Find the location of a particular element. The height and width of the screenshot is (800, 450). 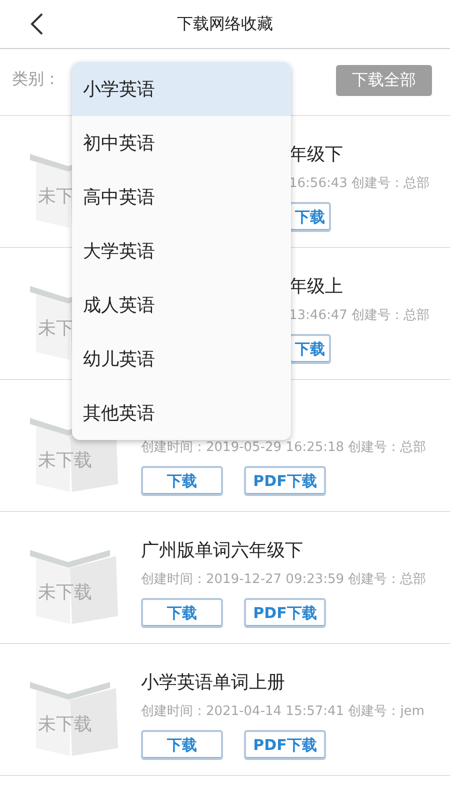

dropdown-option: 其他英语 is located at coordinates (181, 413).